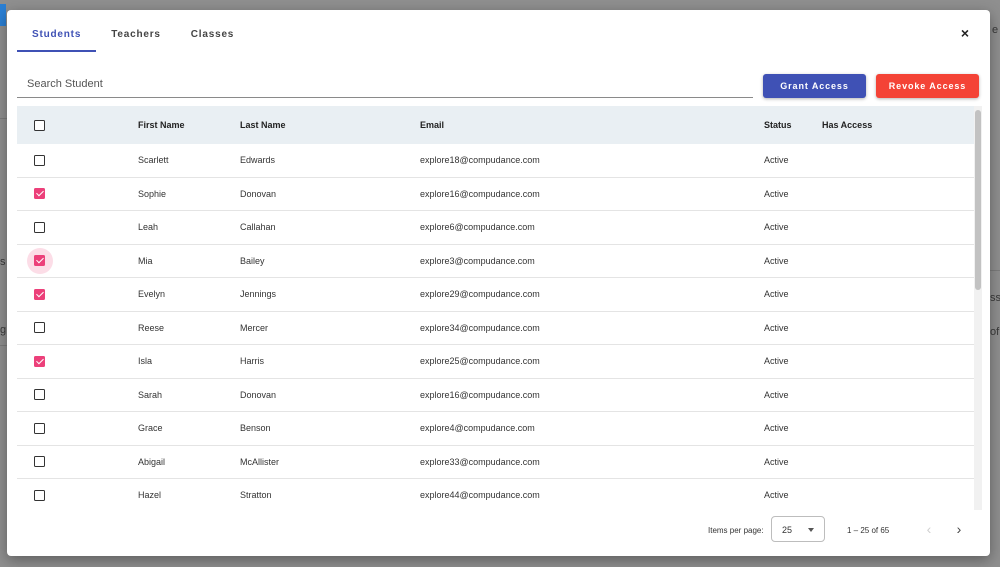 Image resolution: width=1000 pixels, height=567 pixels. What do you see at coordinates (978, 308) in the screenshot?
I see `table-scrollbar` at bounding box center [978, 308].